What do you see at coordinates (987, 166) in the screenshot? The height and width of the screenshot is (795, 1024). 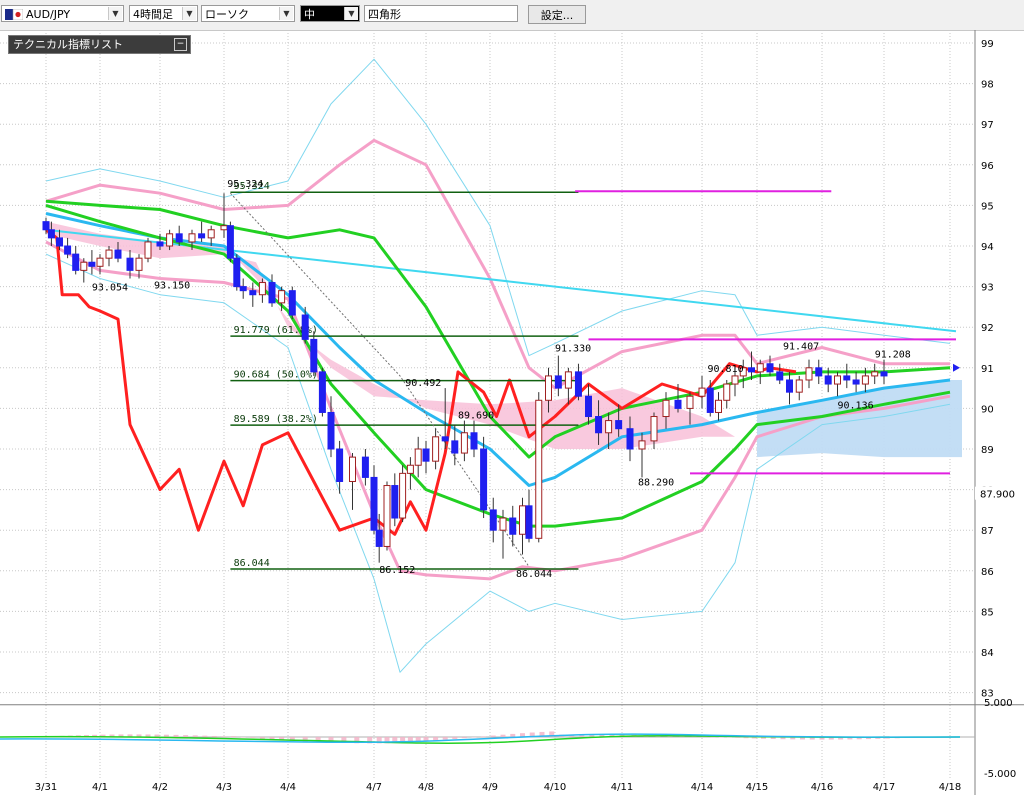 I see `price-tick-label: 96` at bounding box center [987, 166].